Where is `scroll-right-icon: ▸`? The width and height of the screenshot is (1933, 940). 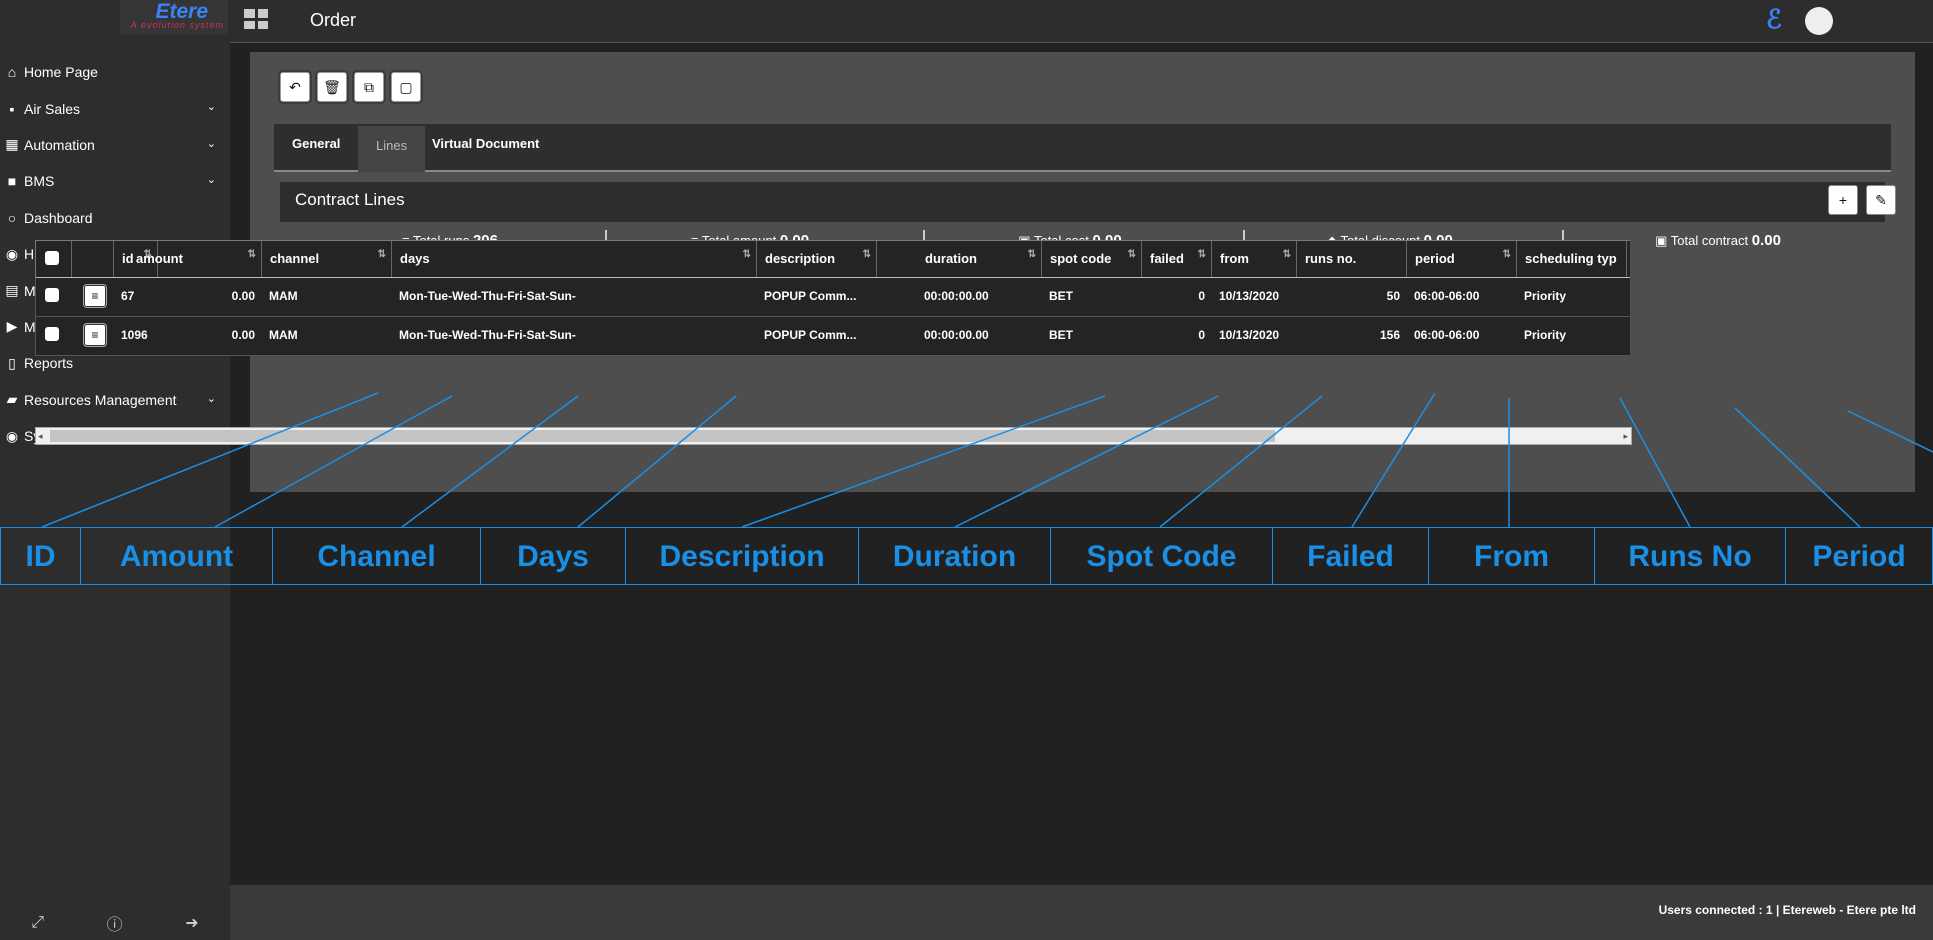
scroll-right-icon: ▸ is located at coordinates (1625, 436).